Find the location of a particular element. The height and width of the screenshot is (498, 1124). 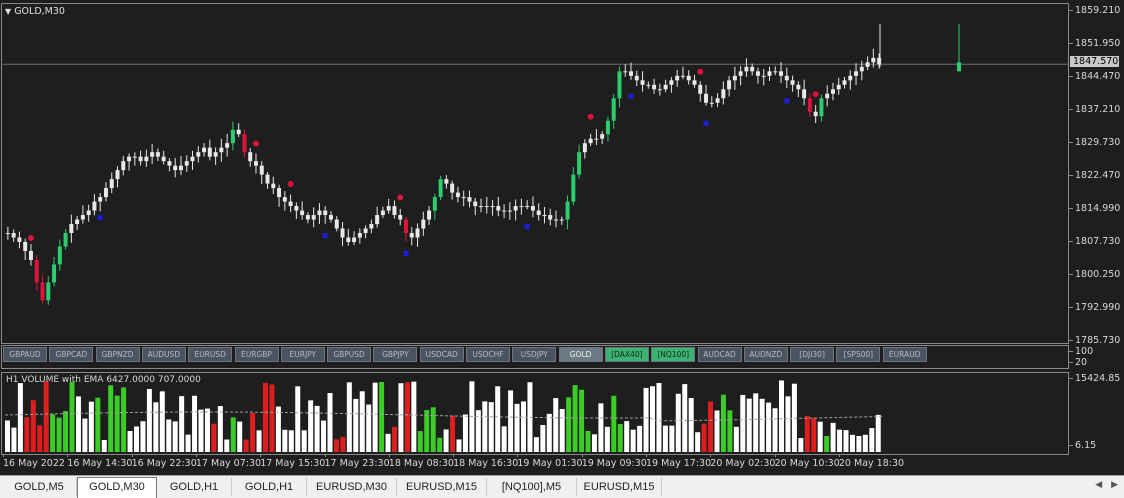

tab-scroll: ◀ ▶ is located at coordinates (1103, 485).